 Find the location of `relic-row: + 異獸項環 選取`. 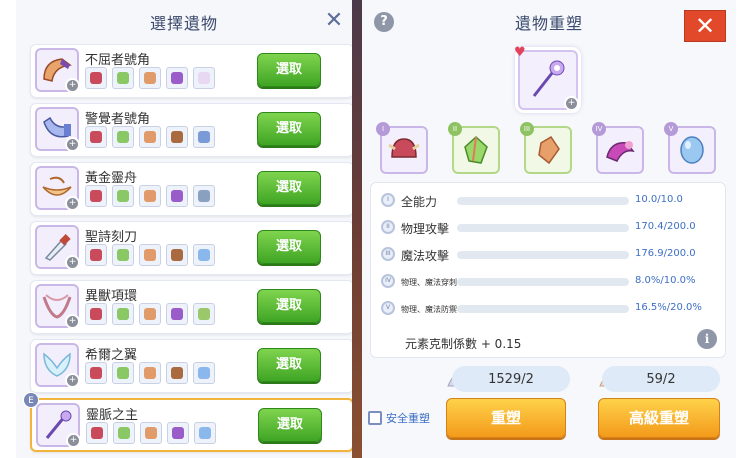

relic-row: + 異獸項環 選取 is located at coordinates (192, 307).